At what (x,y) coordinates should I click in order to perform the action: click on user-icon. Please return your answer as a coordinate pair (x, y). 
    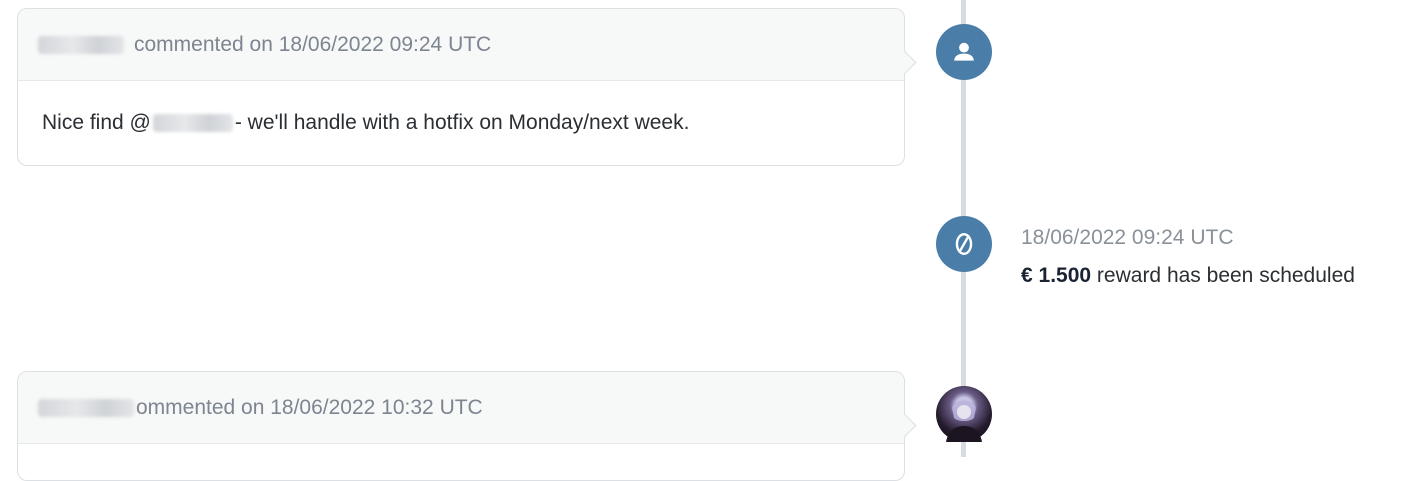
    Looking at the image, I should click on (964, 51).